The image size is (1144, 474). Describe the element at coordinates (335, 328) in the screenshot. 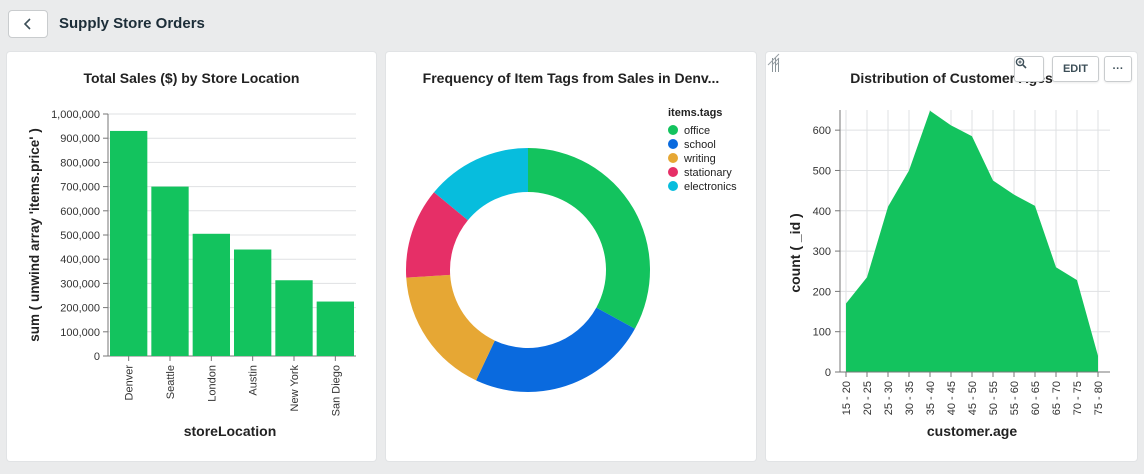

I see `bar-san-diego` at that location.